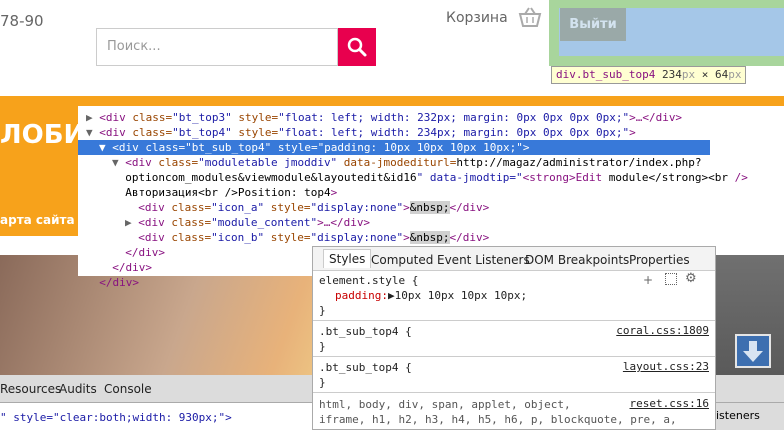 Image resolution: width=784 pixels, height=430 pixels. I want to click on rule-source-link-1: coral.css:1809, so click(662, 330).